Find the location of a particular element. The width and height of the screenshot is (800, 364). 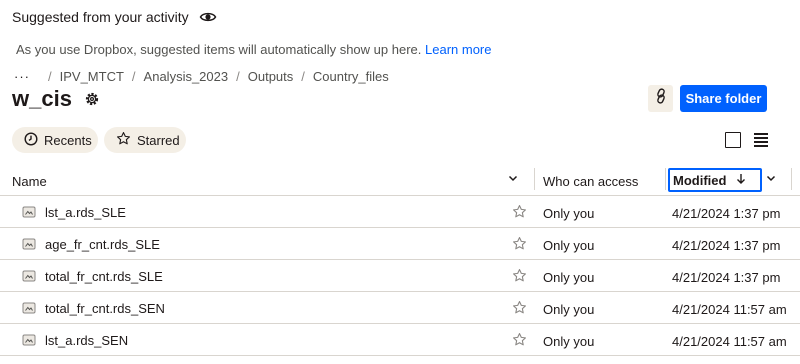

column-who-can-access: Who can access is located at coordinates (590, 181).